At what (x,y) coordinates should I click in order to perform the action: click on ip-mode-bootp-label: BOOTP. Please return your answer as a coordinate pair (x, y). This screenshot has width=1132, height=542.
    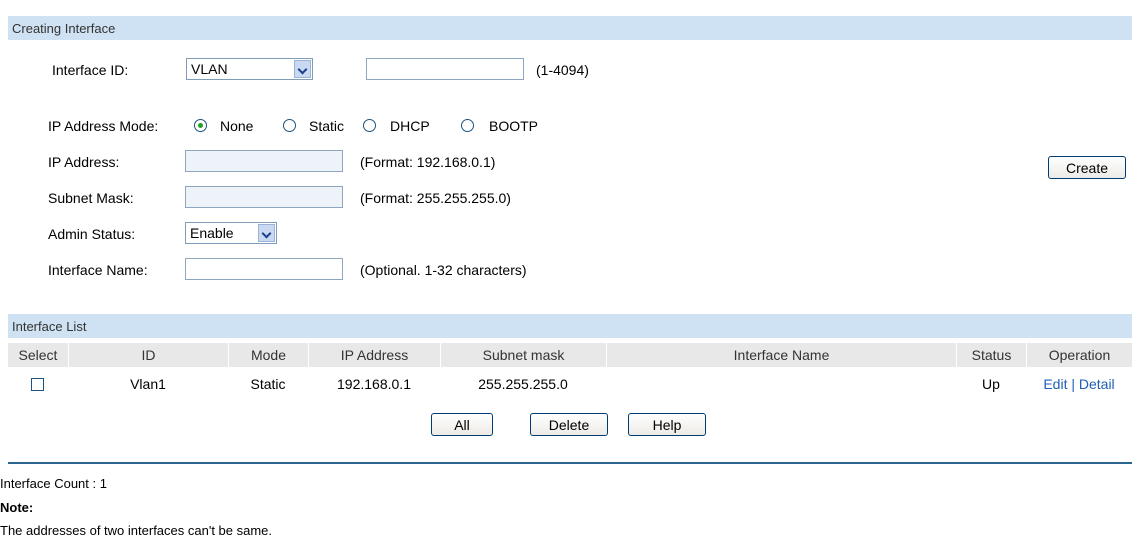
    Looking at the image, I should click on (514, 126).